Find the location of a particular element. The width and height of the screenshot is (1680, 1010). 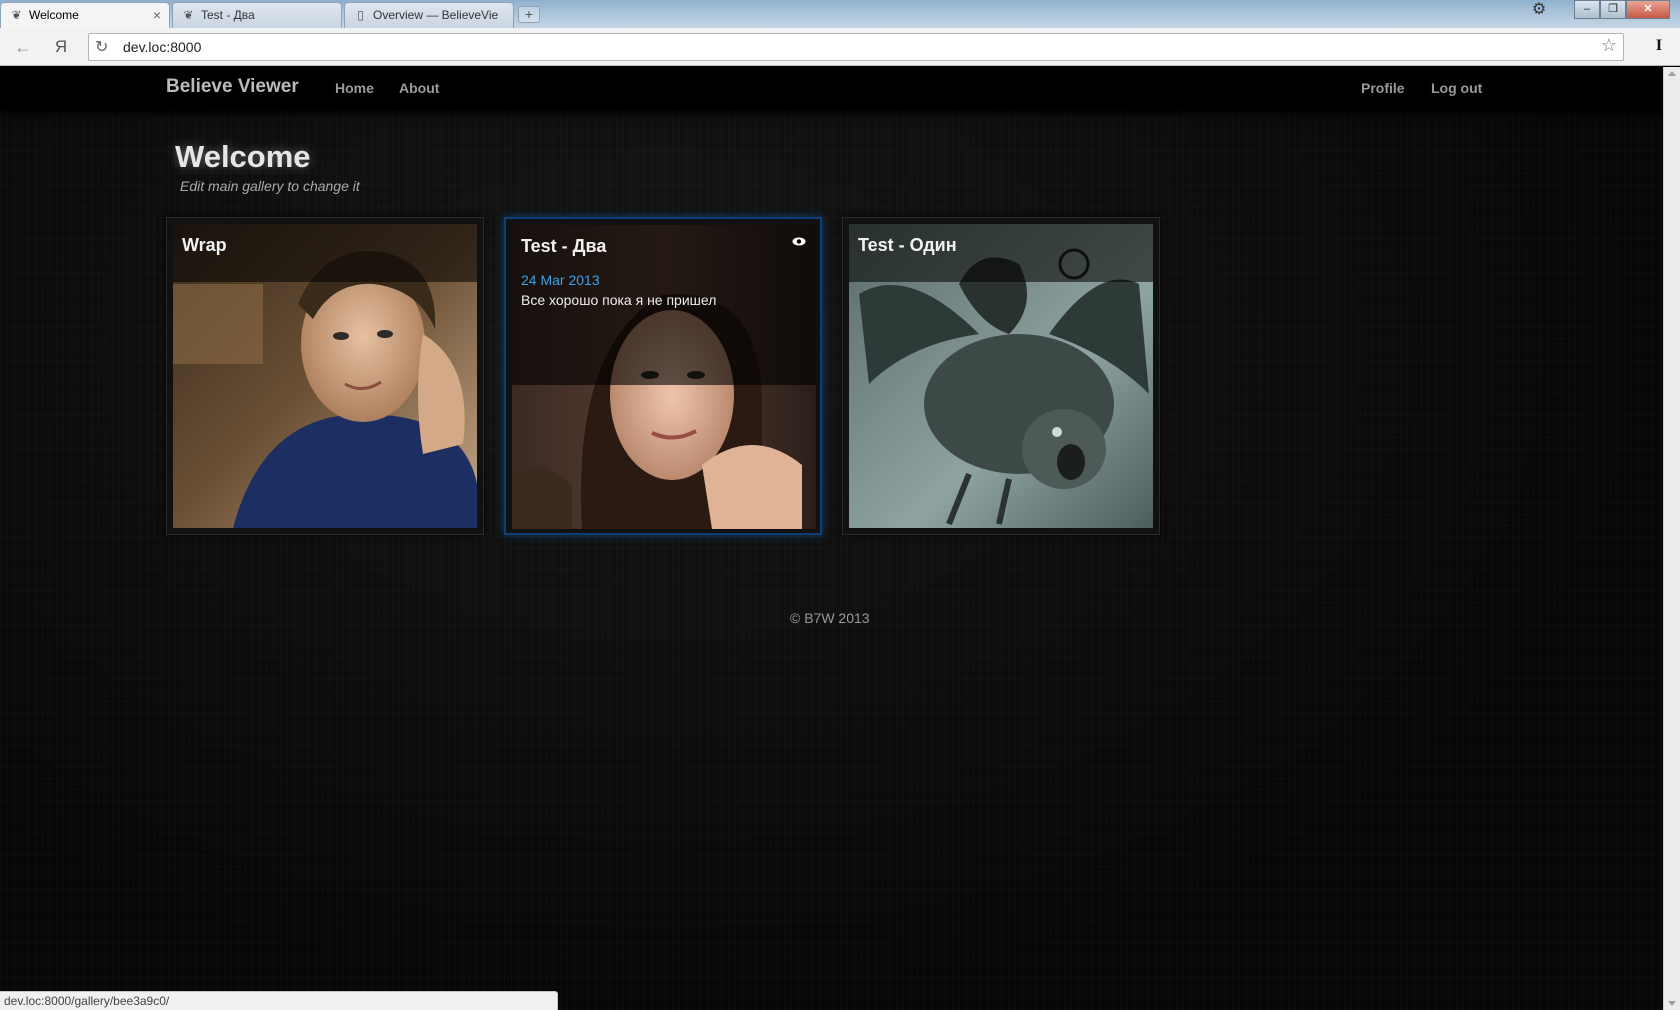

settings-gear-icon: ⚙ is located at coordinates (1539, 9).